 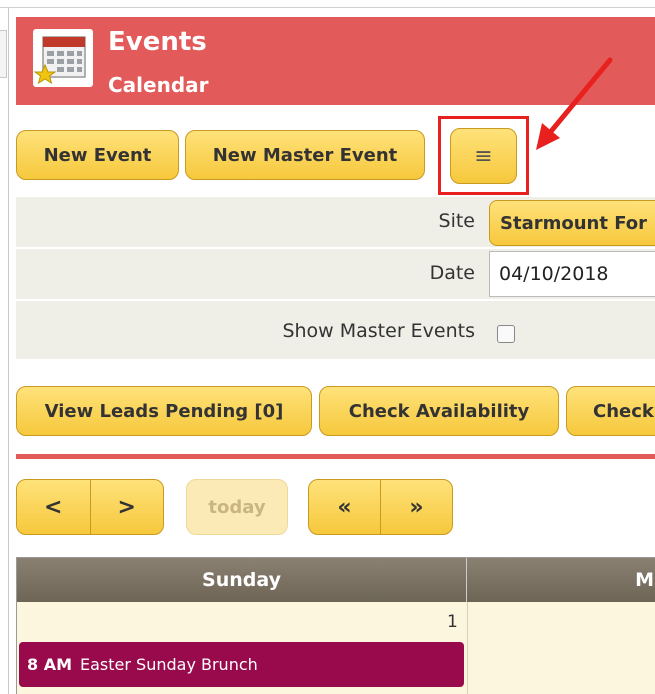 I want to click on new-event-button: New Event, so click(x=97, y=155).